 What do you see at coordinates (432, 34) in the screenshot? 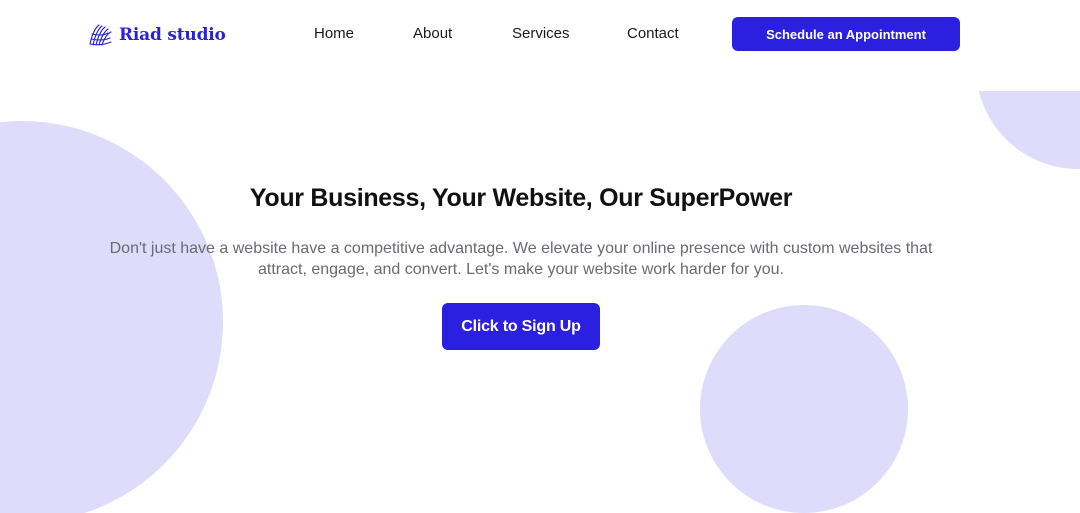
I see `nav-link-about: About` at bounding box center [432, 34].